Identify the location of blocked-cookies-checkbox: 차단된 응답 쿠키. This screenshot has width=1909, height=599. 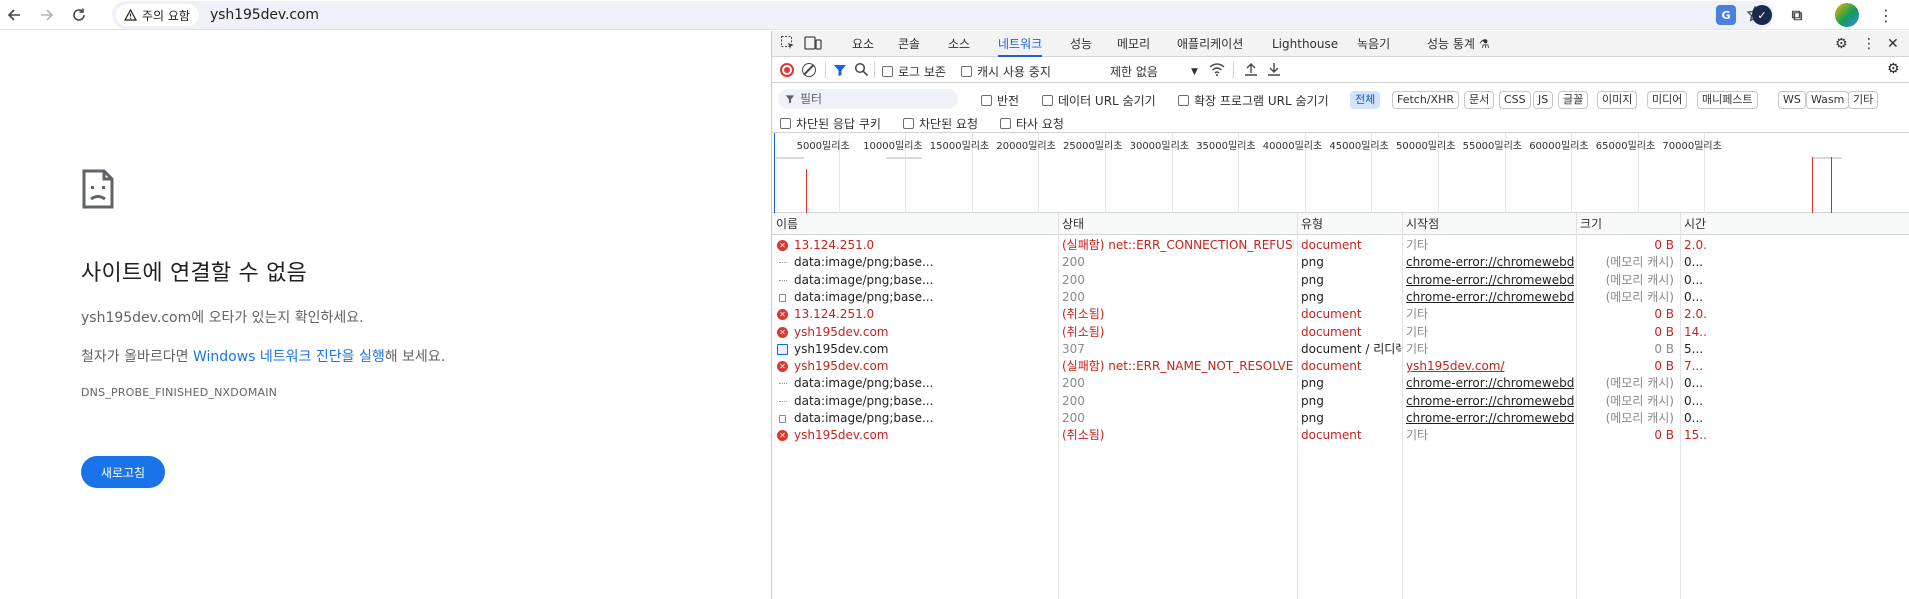
(830, 123).